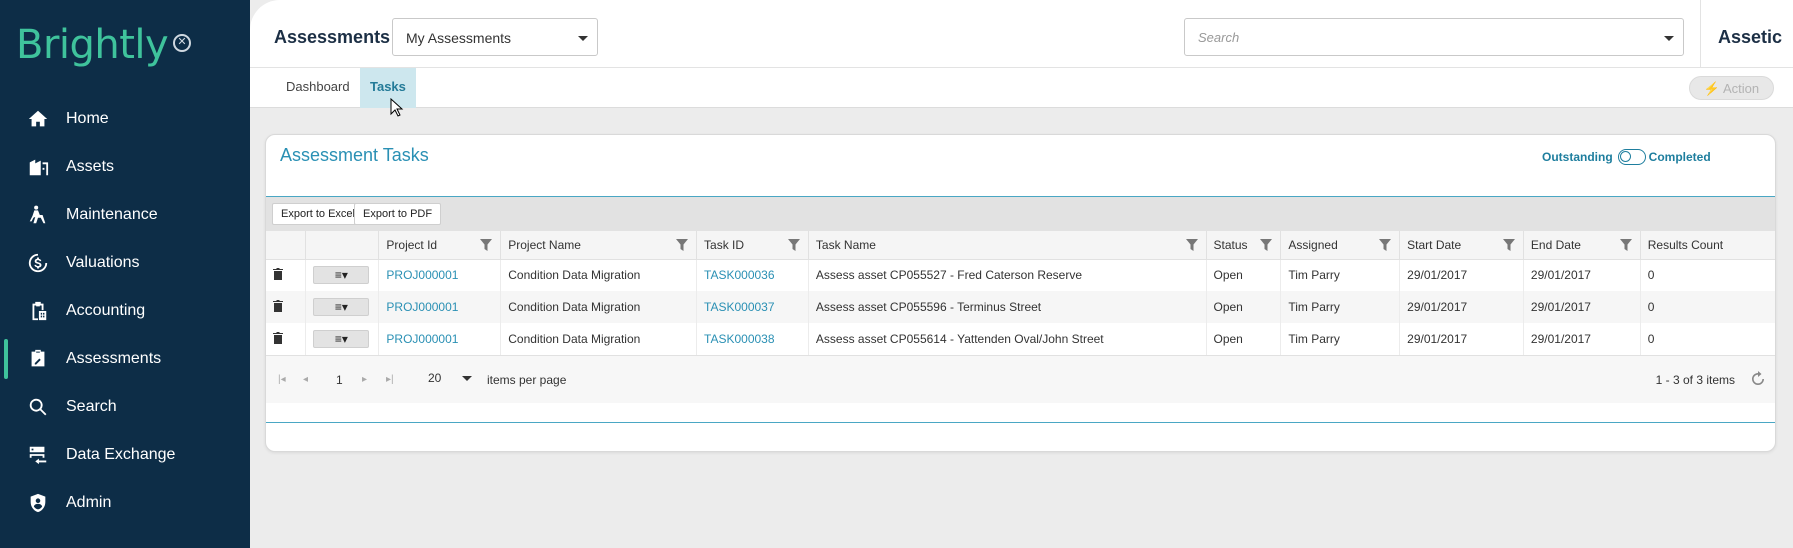 This screenshot has height=548, width=1793. I want to click on chevron-down-icon, so click(1669, 38).